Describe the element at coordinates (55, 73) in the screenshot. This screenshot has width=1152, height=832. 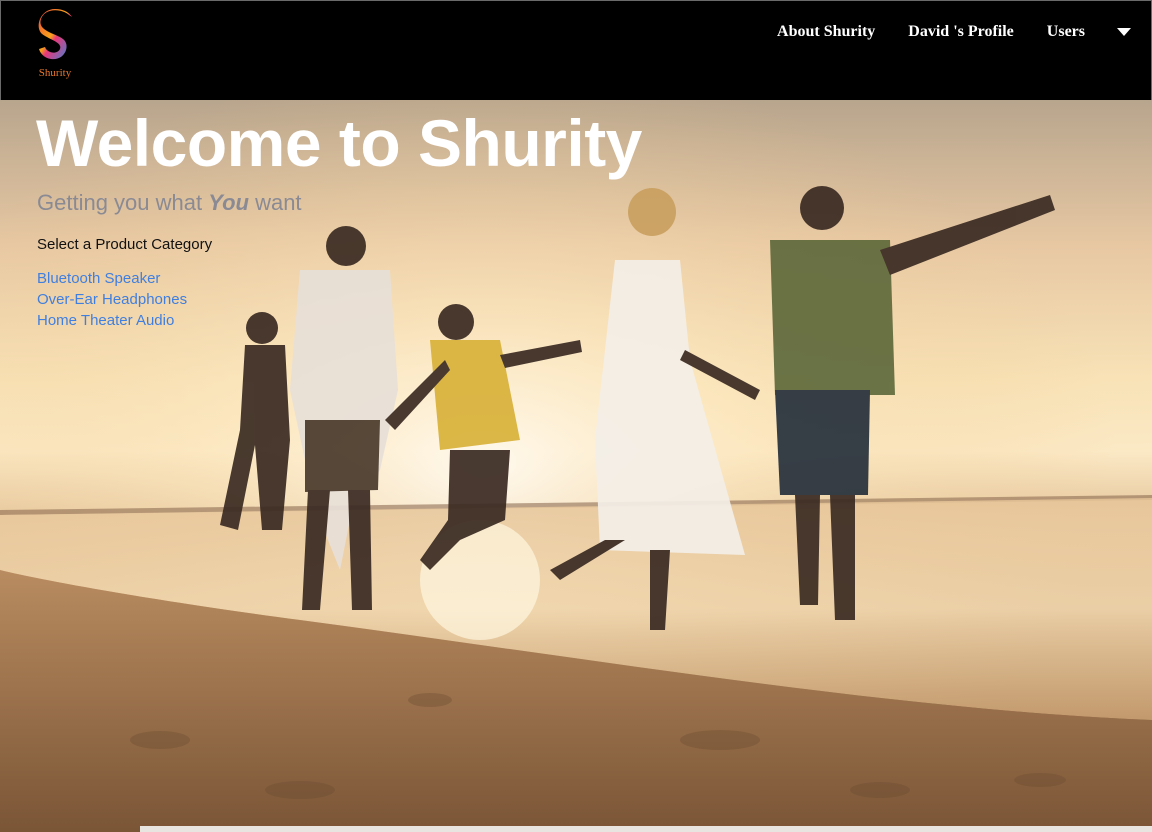
I see `brand-name: Shurity` at that location.